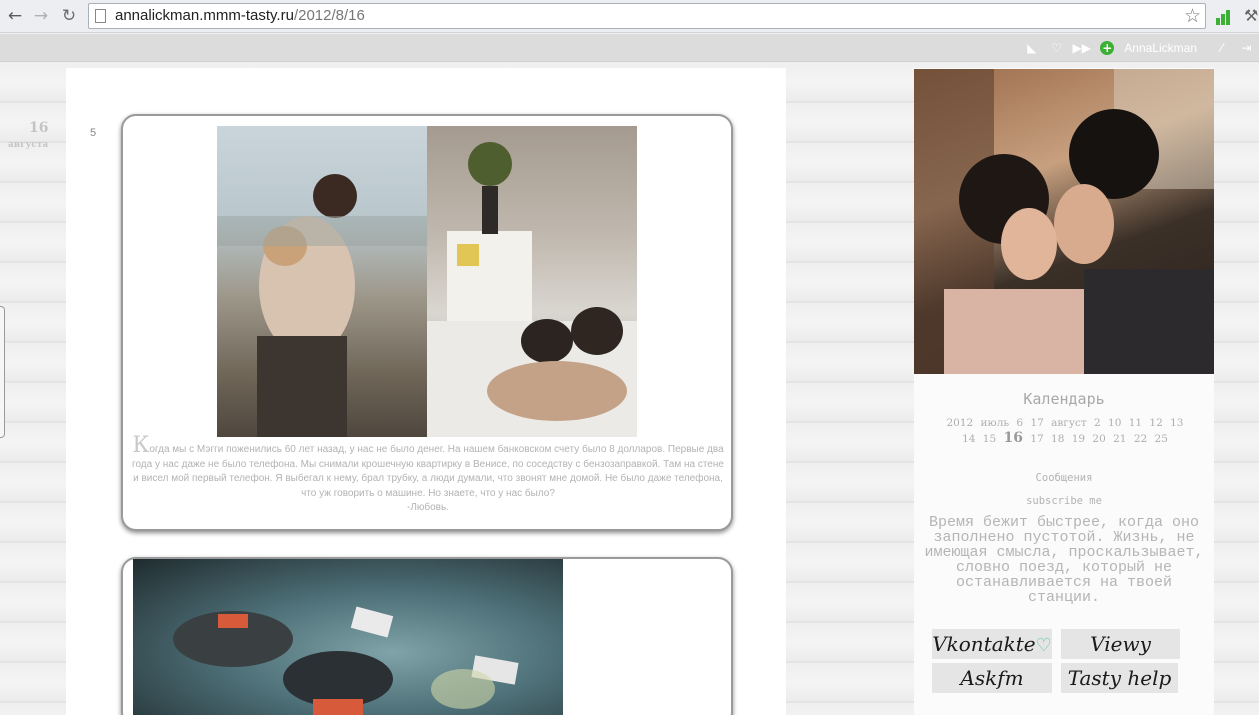 The image size is (1259, 715). Describe the element at coordinates (1119, 678) in the screenshot. I see `tasty-help-link: Tasty help` at that location.